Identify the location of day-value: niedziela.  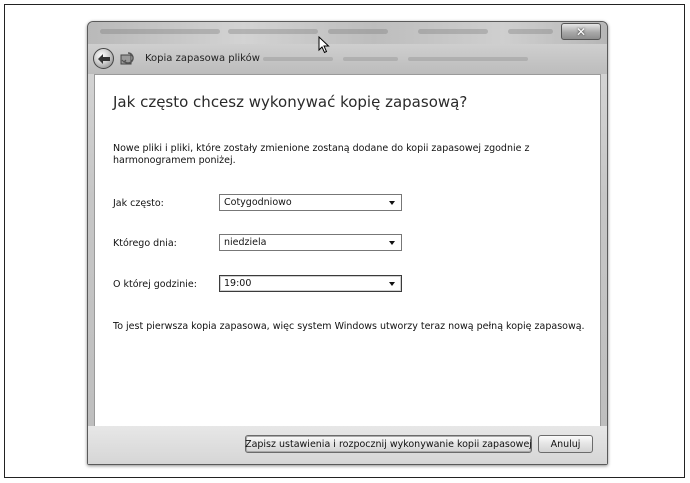
(245, 242).